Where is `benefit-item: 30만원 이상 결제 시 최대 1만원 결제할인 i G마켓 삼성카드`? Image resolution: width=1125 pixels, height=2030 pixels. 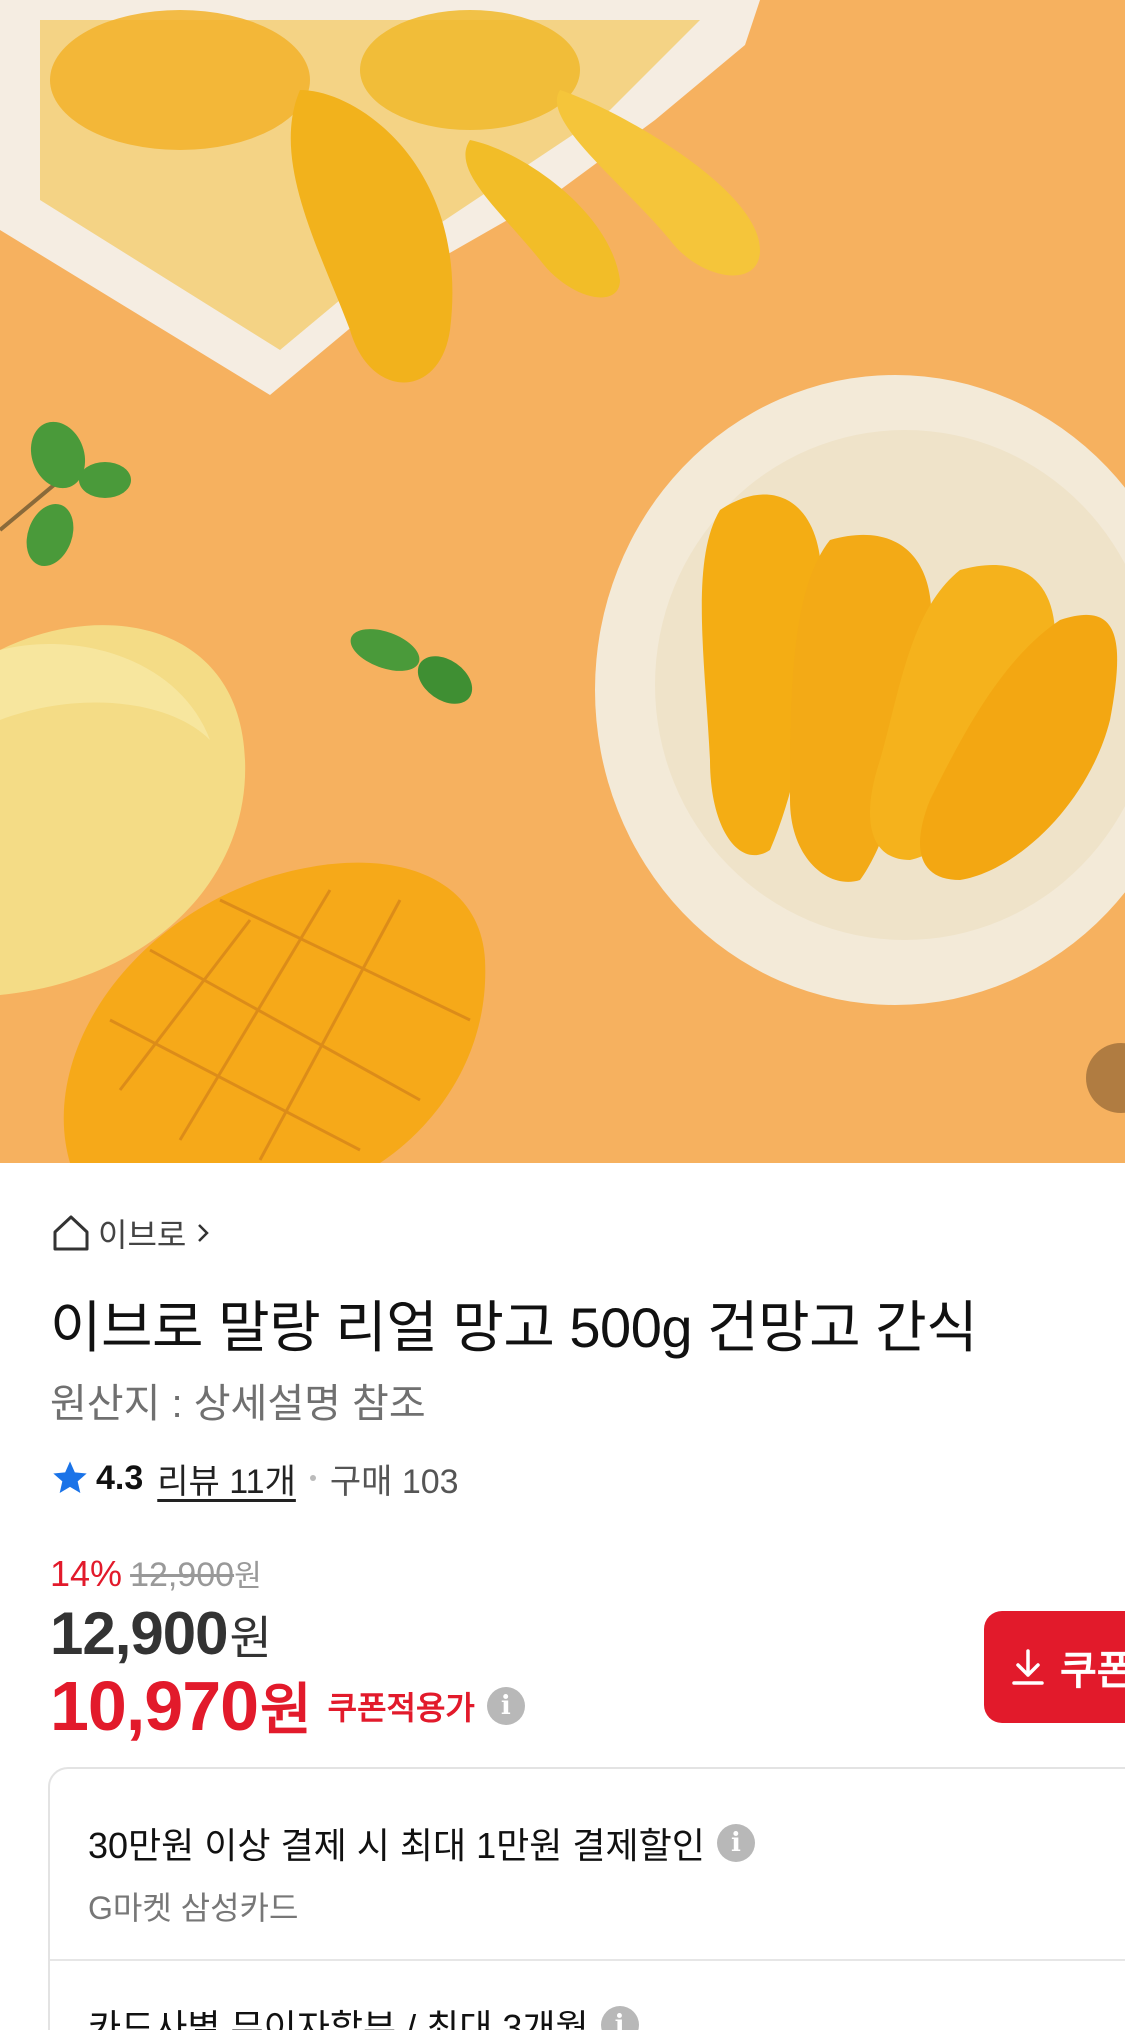 benefit-item: 30만원 이상 결제 시 최대 1만원 결제할인 i G마켓 삼성카드 is located at coordinates (421, 1873).